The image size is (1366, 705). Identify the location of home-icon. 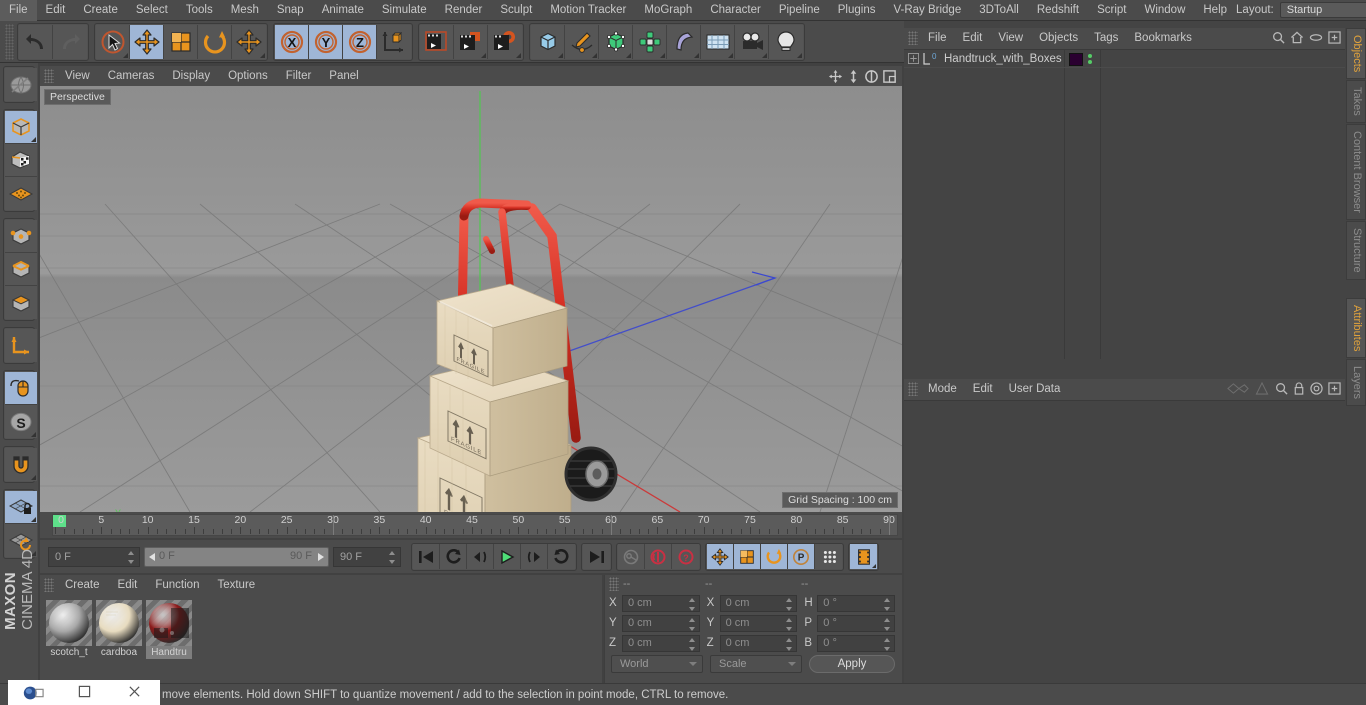
(1297, 37).